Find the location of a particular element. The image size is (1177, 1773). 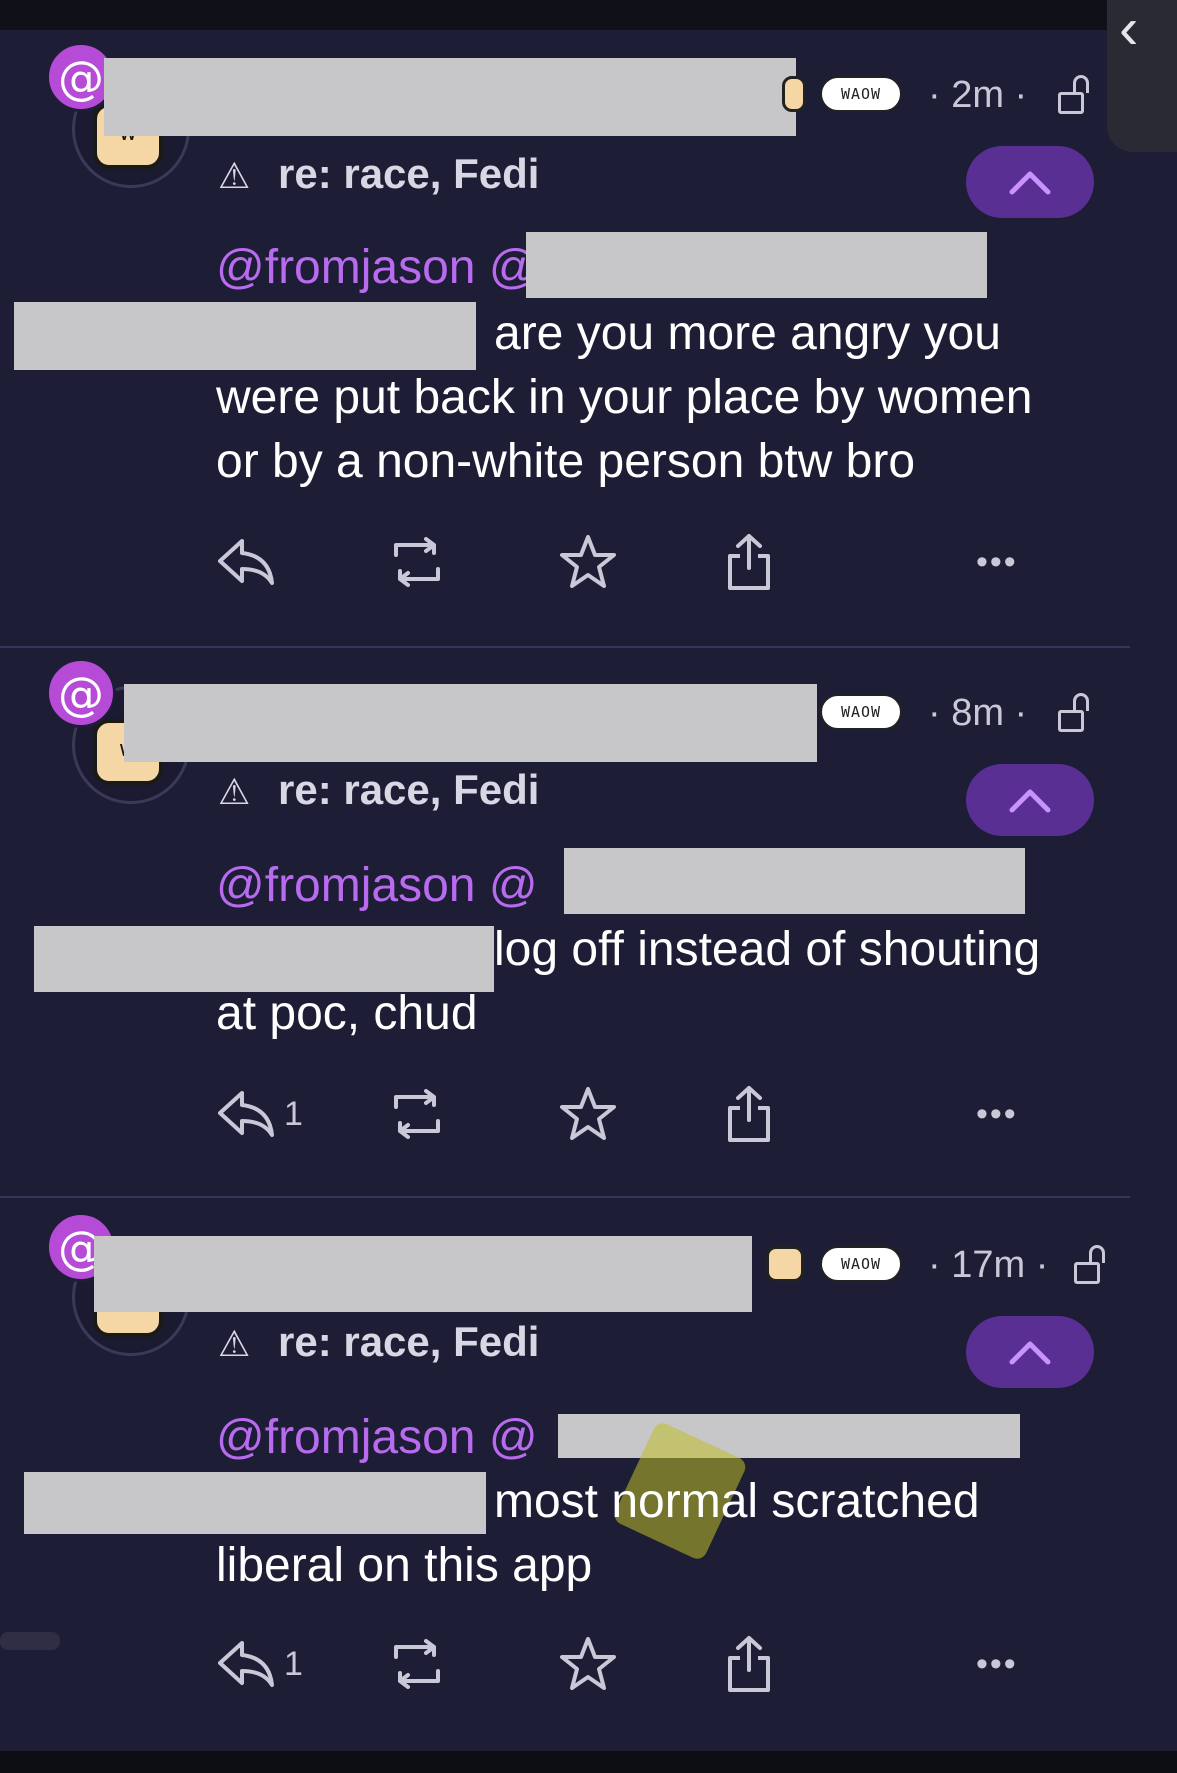

mention-badge-icon: @ is located at coordinates (81, 693).